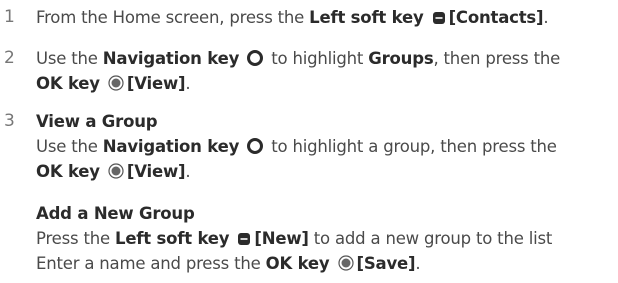 This screenshot has height=283, width=618. I want to click on step-text: to highlight, so click(317, 58).